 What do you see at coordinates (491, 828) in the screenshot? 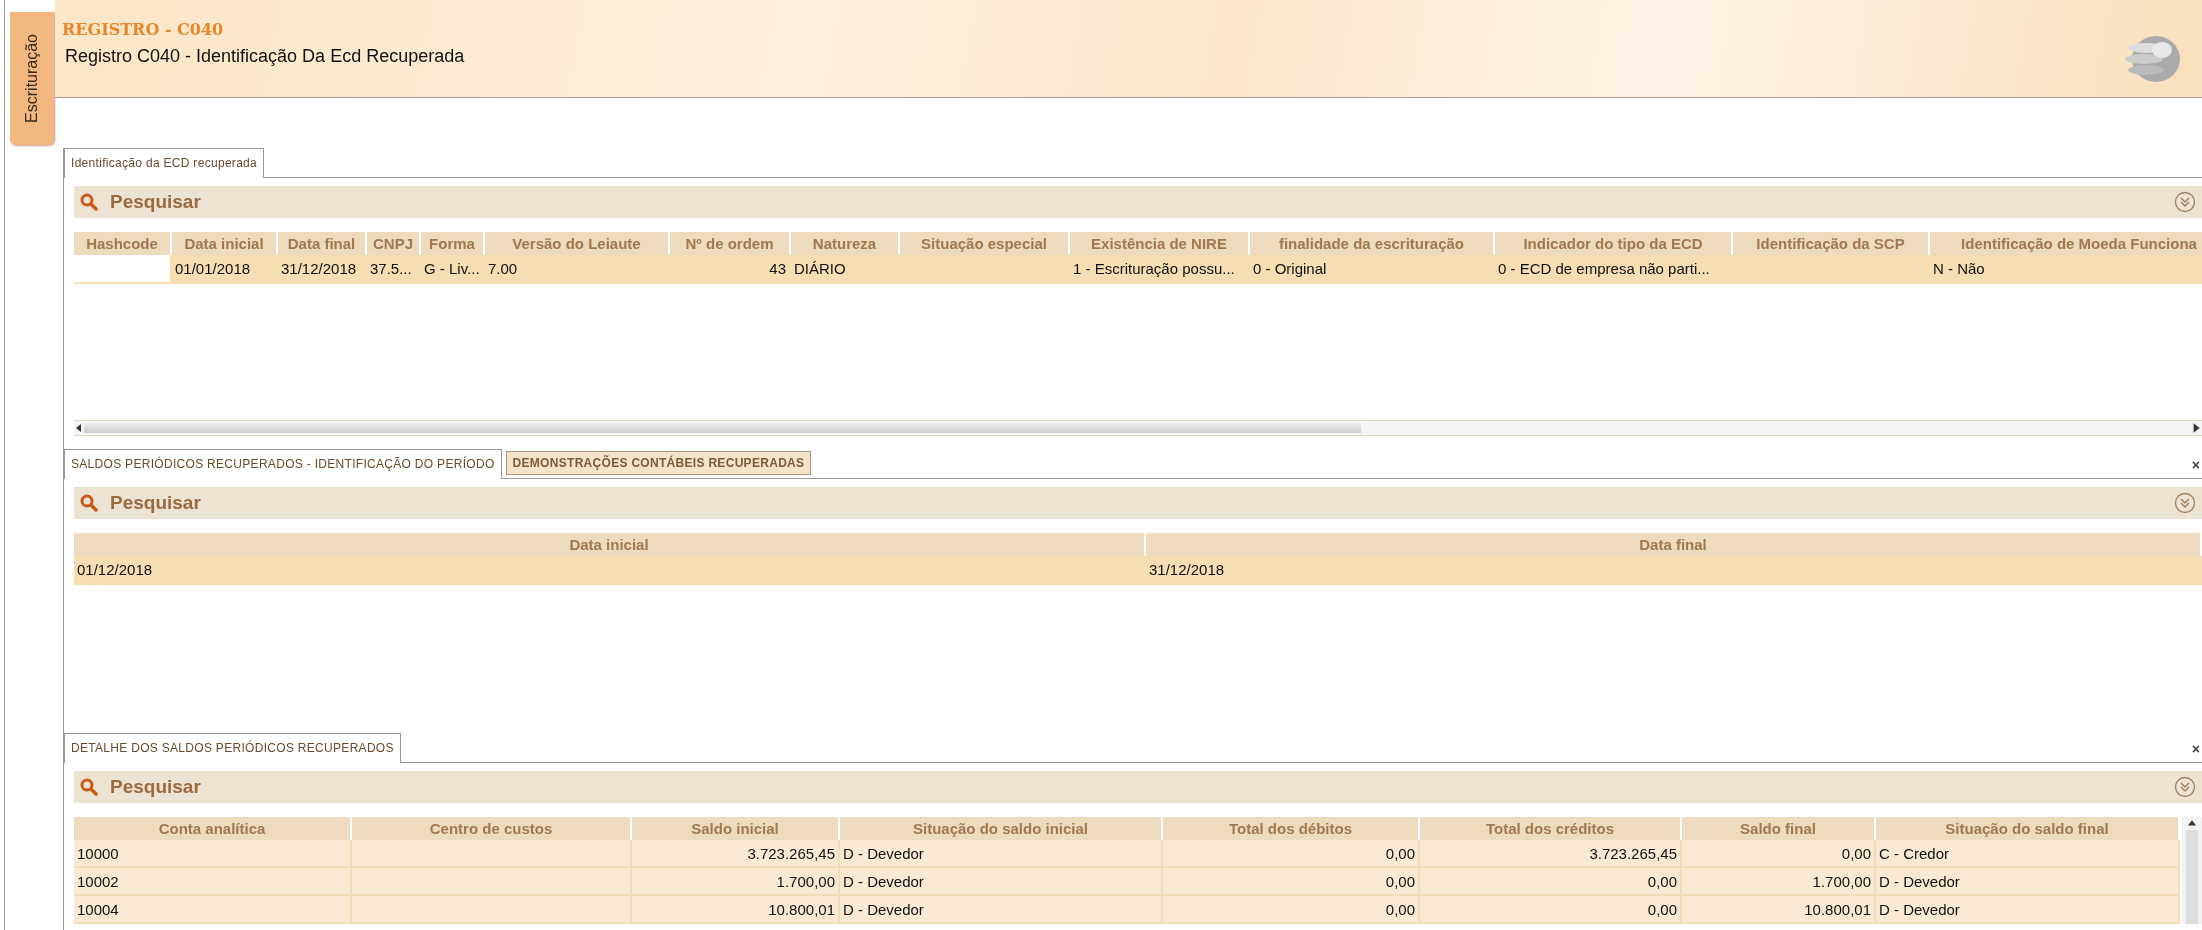
I see `column-header: Centro de custos` at bounding box center [491, 828].